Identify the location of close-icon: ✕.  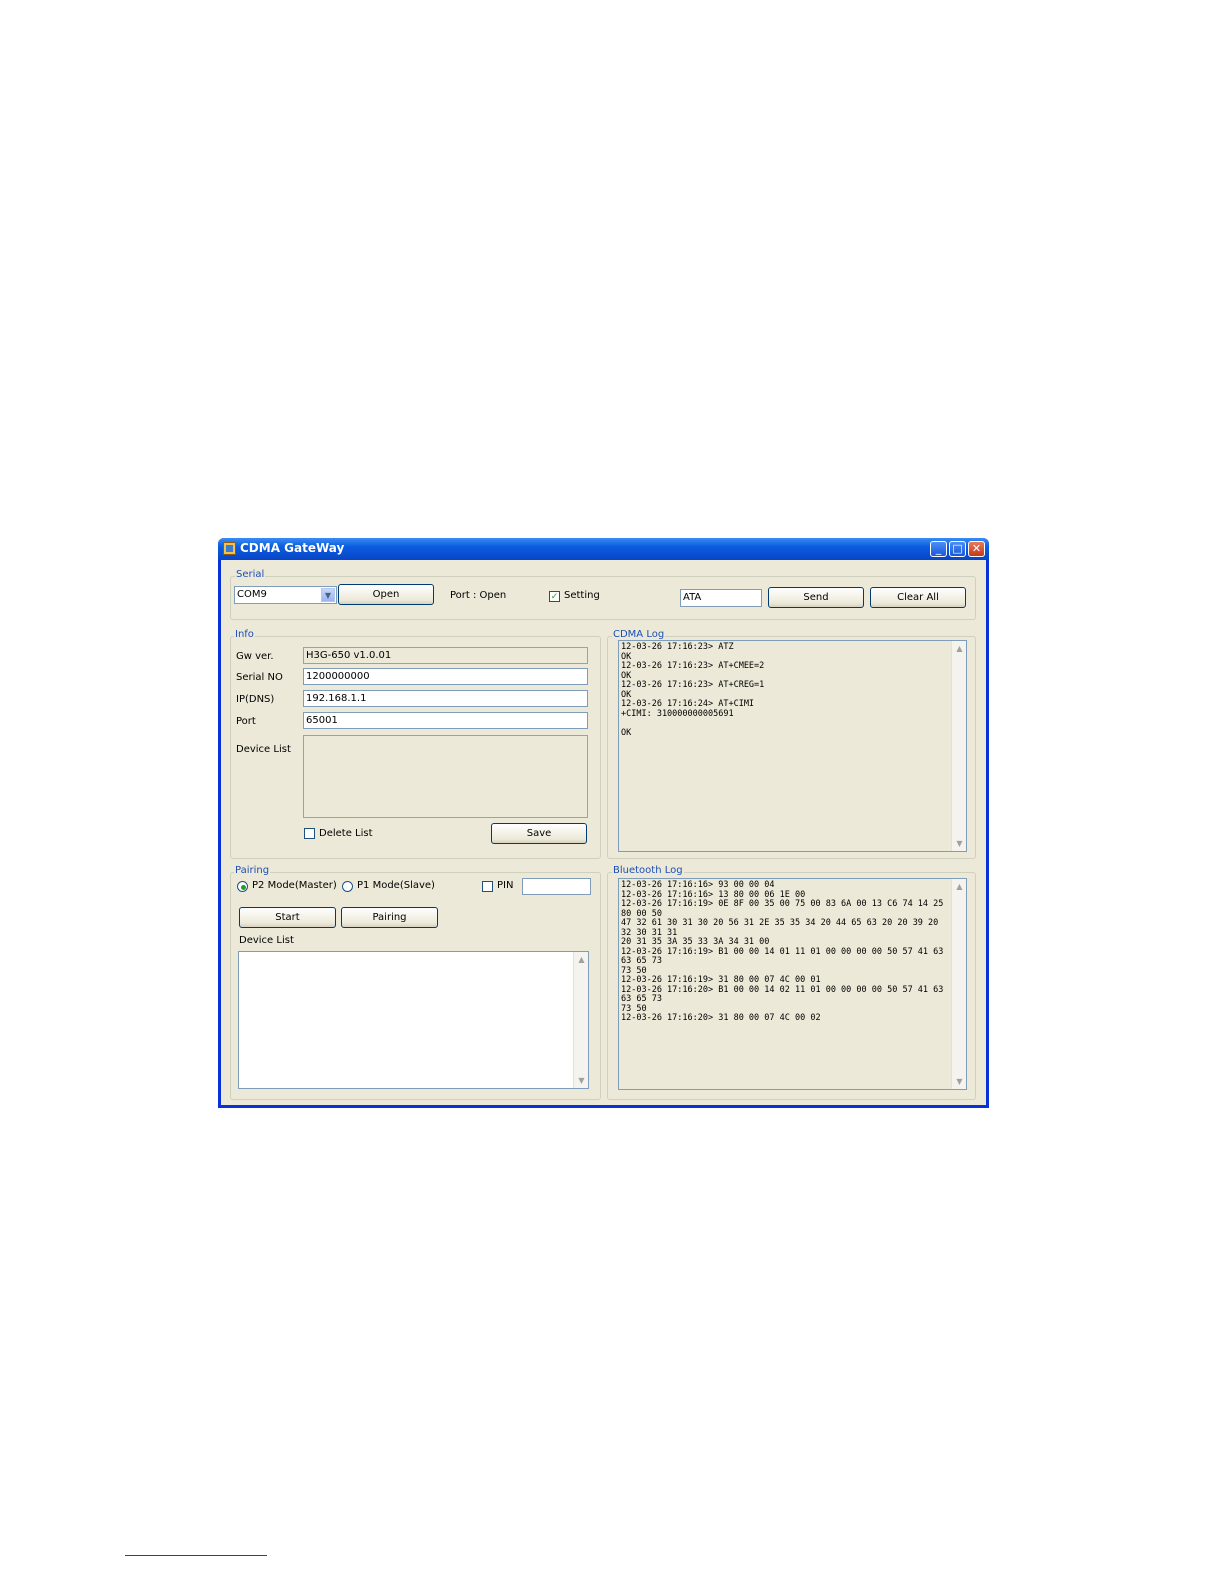
(976, 548).